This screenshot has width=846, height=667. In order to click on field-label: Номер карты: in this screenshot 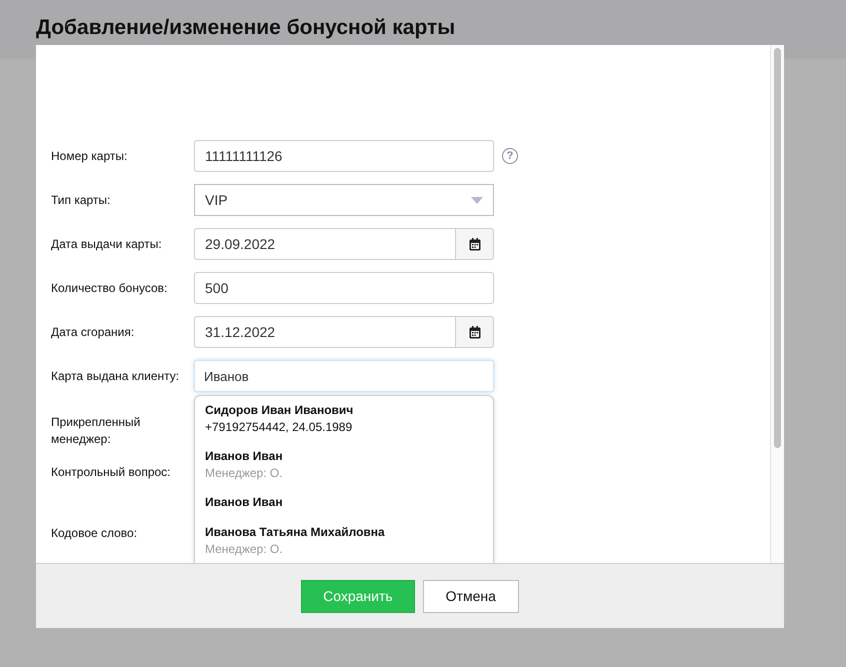, I will do `click(89, 156)`.